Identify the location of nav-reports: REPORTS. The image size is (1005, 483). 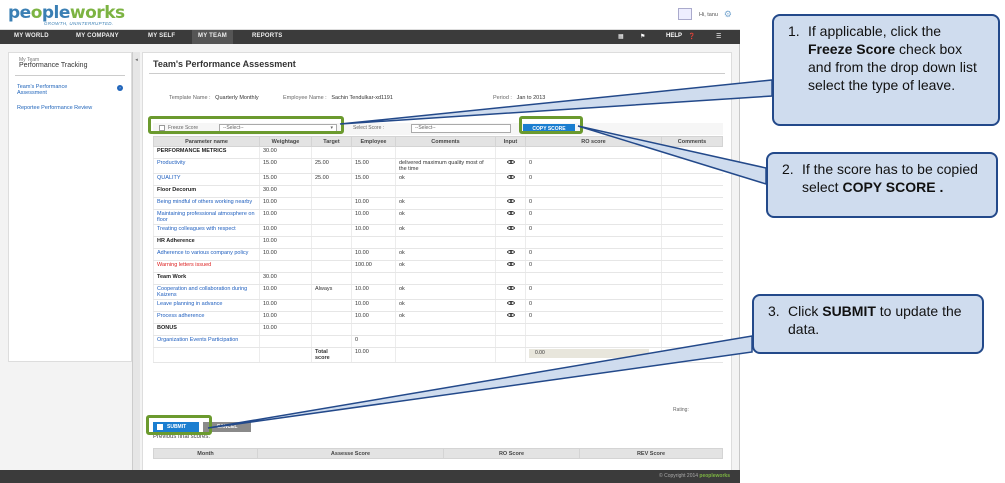
(267, 36).